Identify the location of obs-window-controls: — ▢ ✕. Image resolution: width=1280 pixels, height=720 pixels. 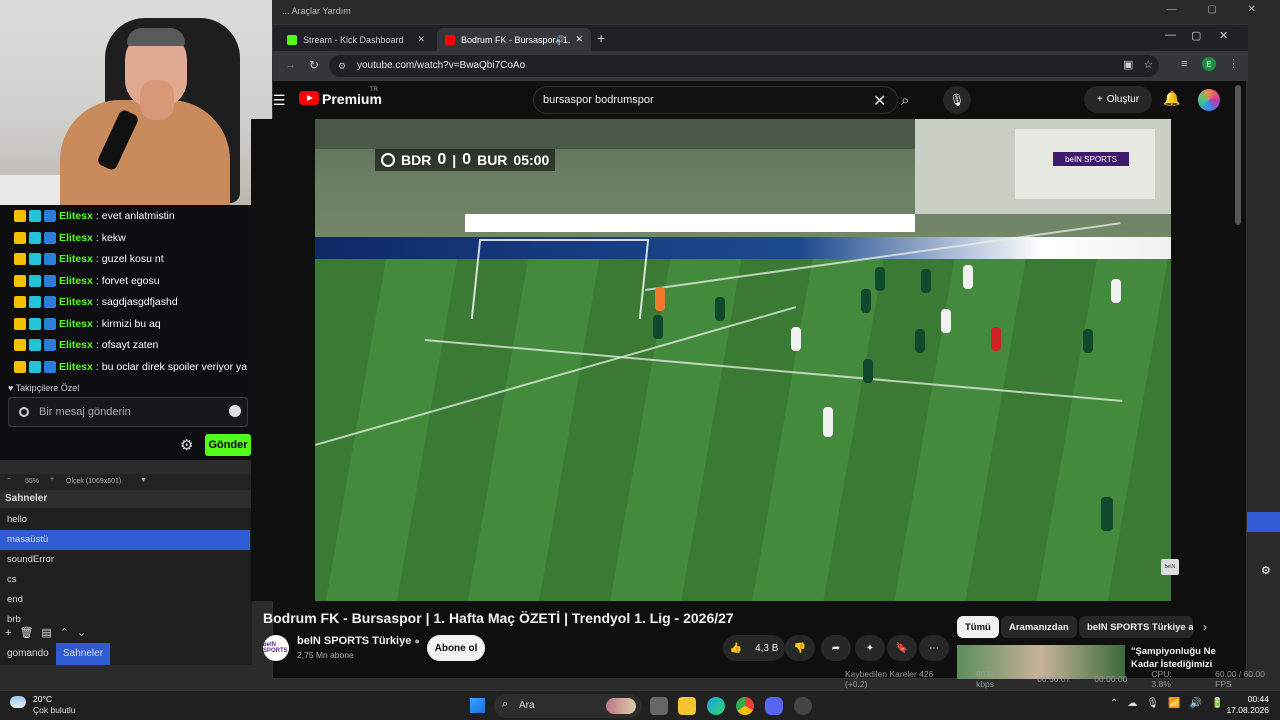
(1218, 9).